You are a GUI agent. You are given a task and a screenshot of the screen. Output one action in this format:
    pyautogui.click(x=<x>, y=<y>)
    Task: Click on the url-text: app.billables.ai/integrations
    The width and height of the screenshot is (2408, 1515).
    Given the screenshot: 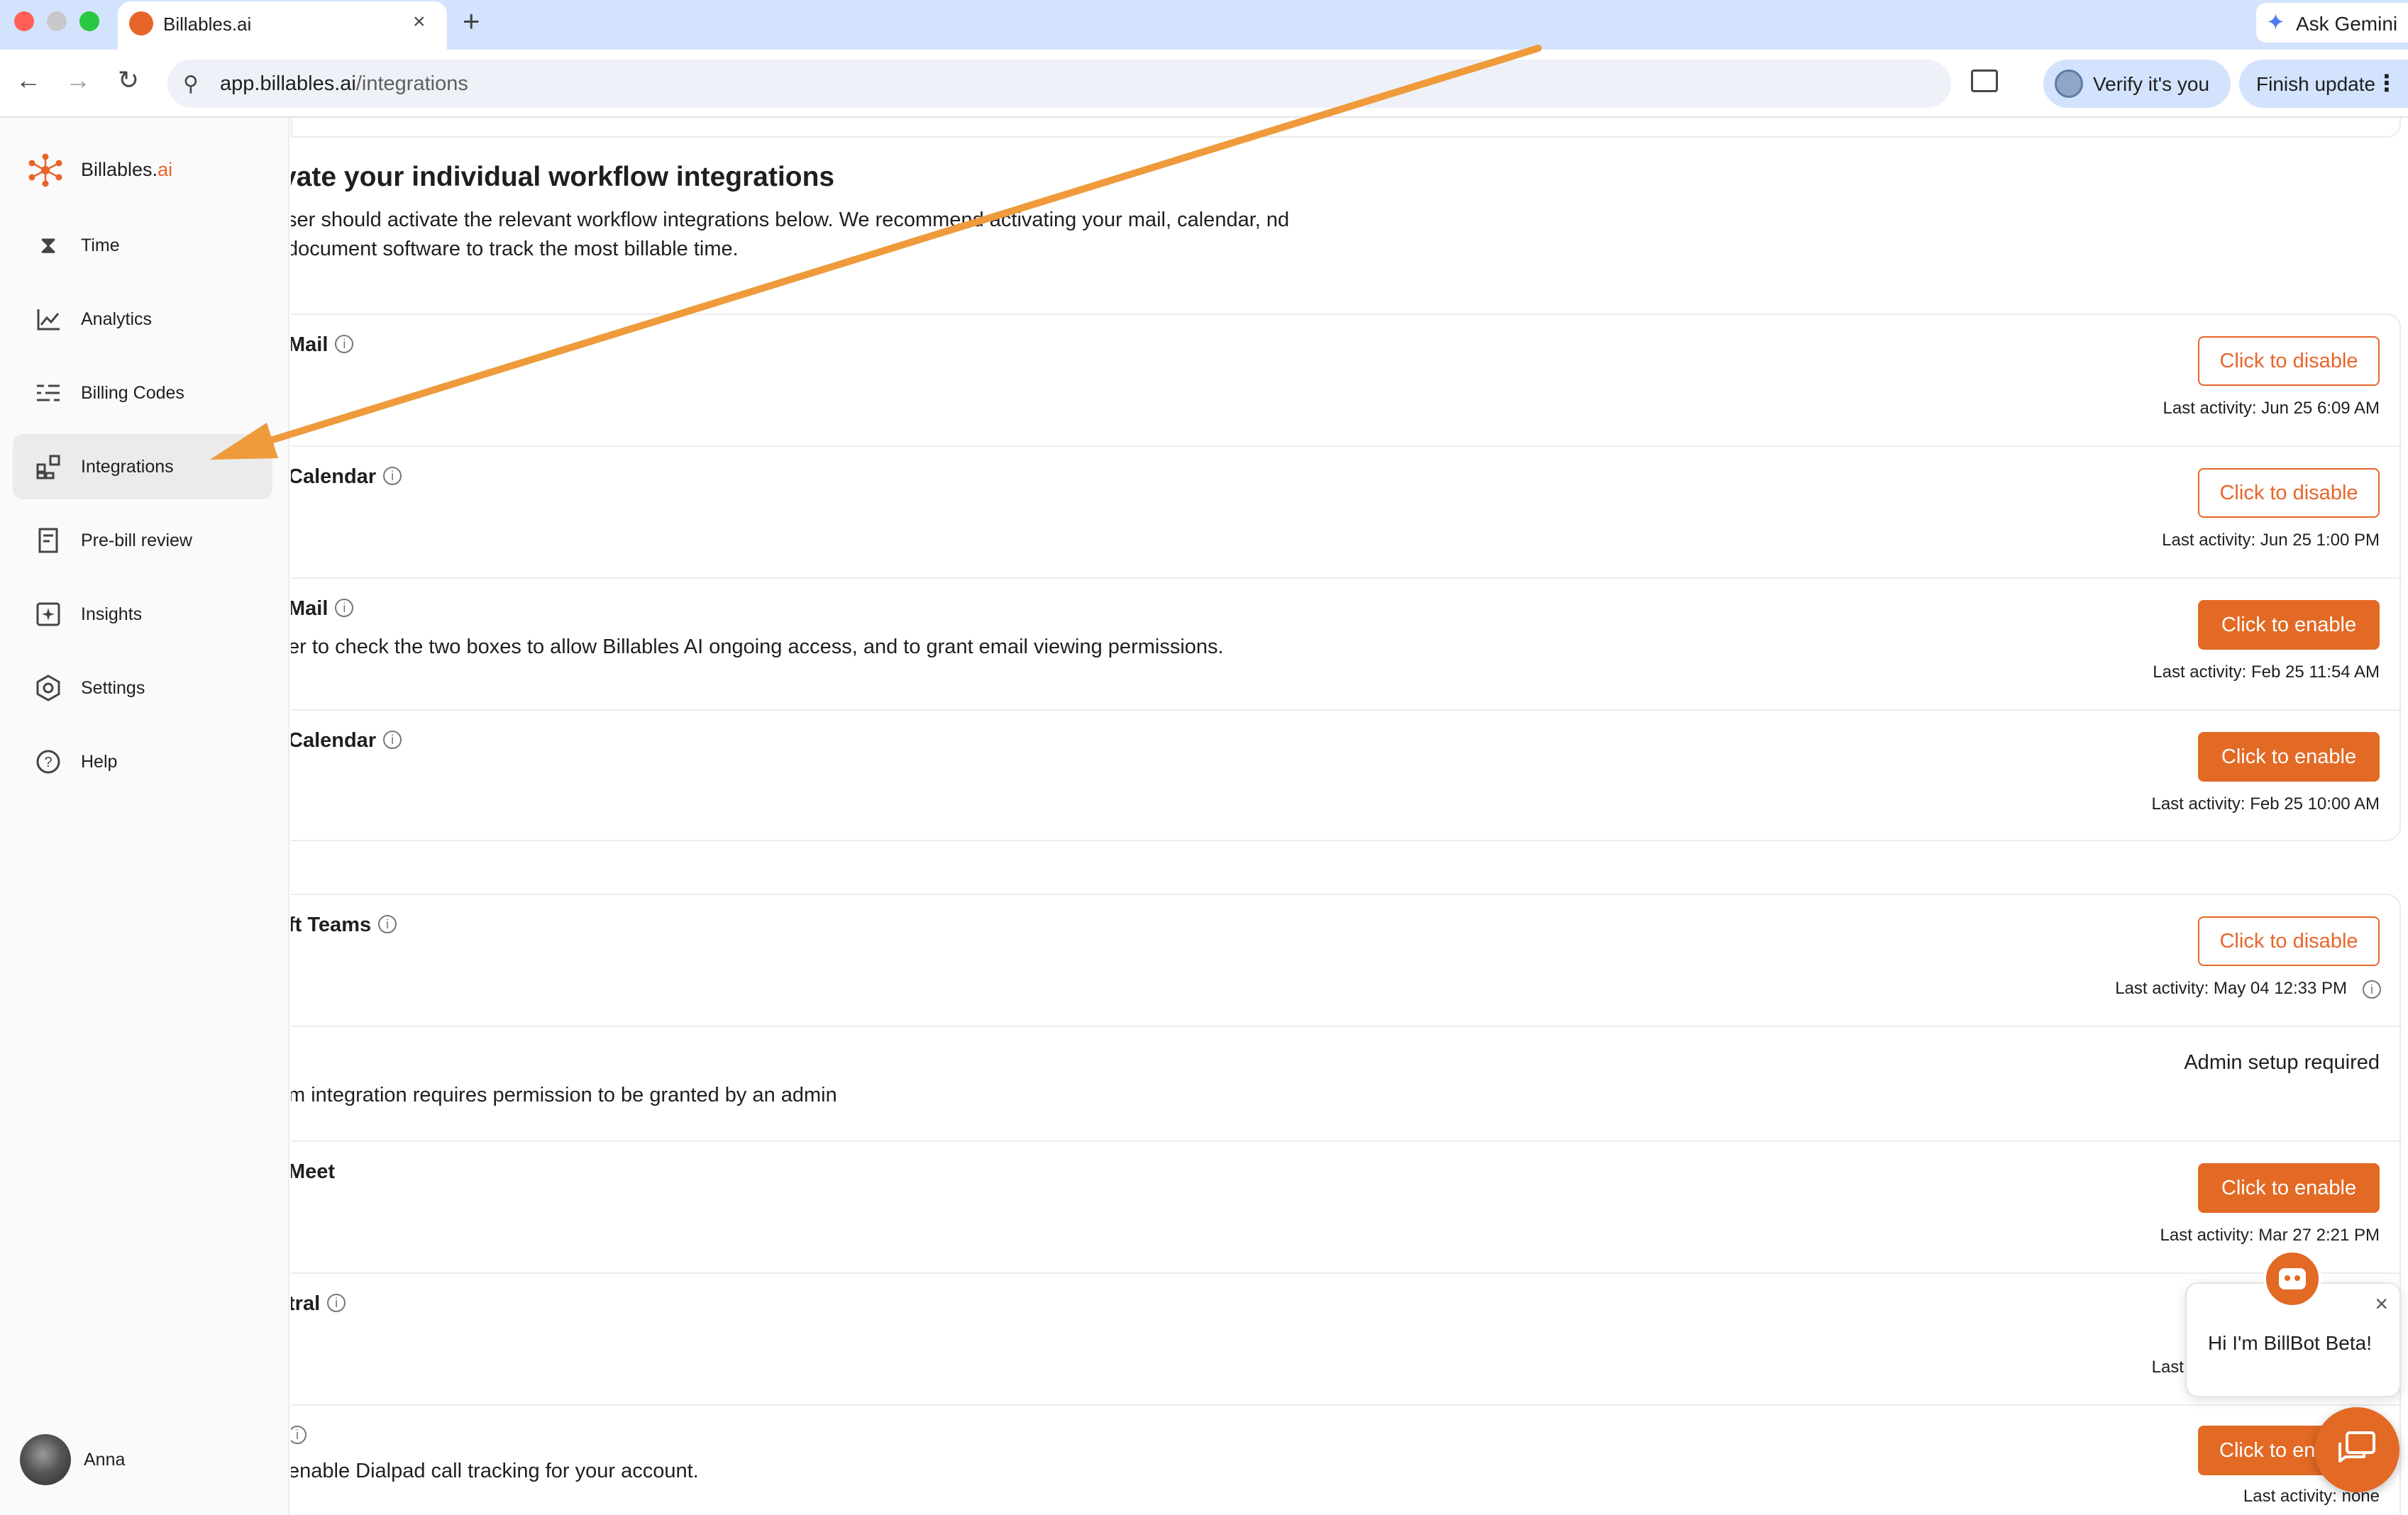 What is the action you would take?
    pyautogui.click(x=344, y=84)
    